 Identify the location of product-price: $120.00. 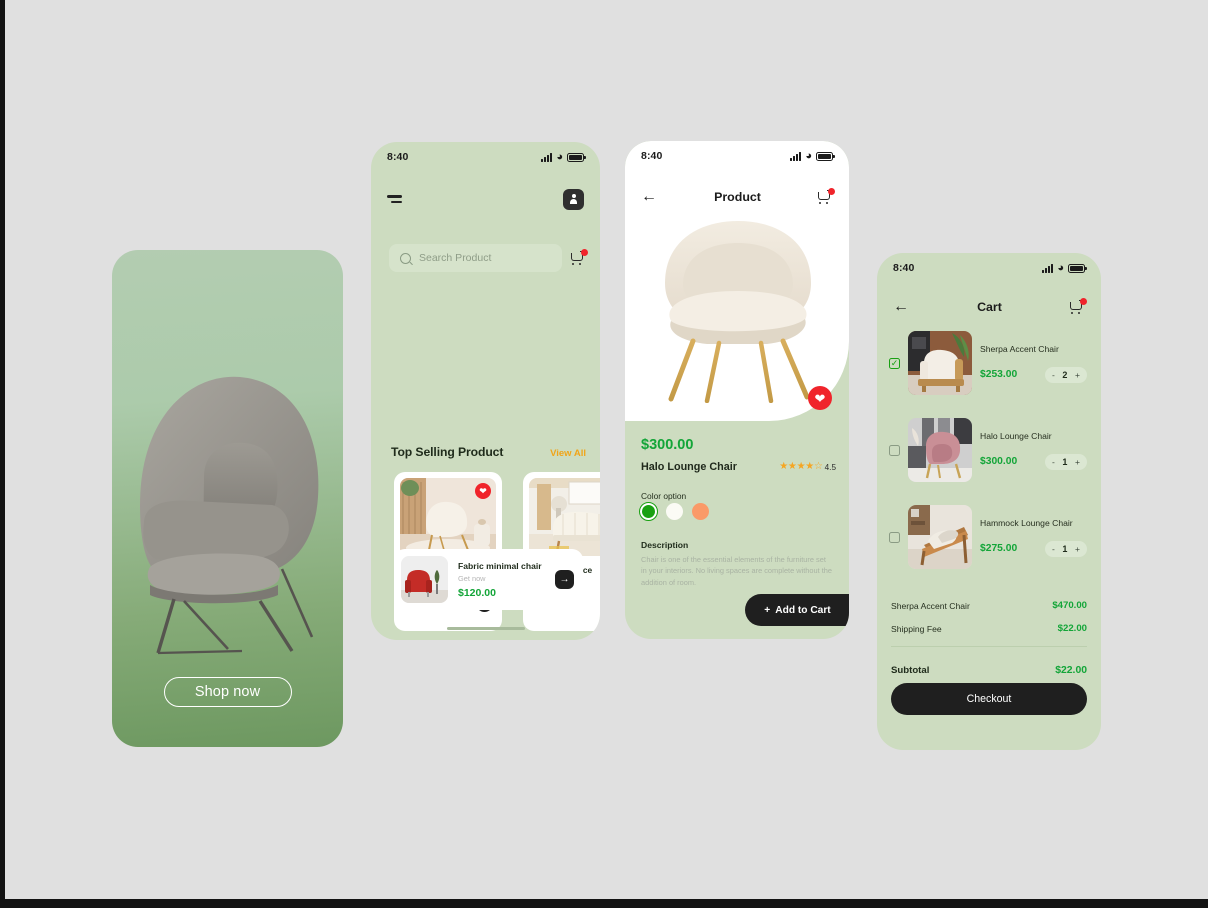
(477, 592).